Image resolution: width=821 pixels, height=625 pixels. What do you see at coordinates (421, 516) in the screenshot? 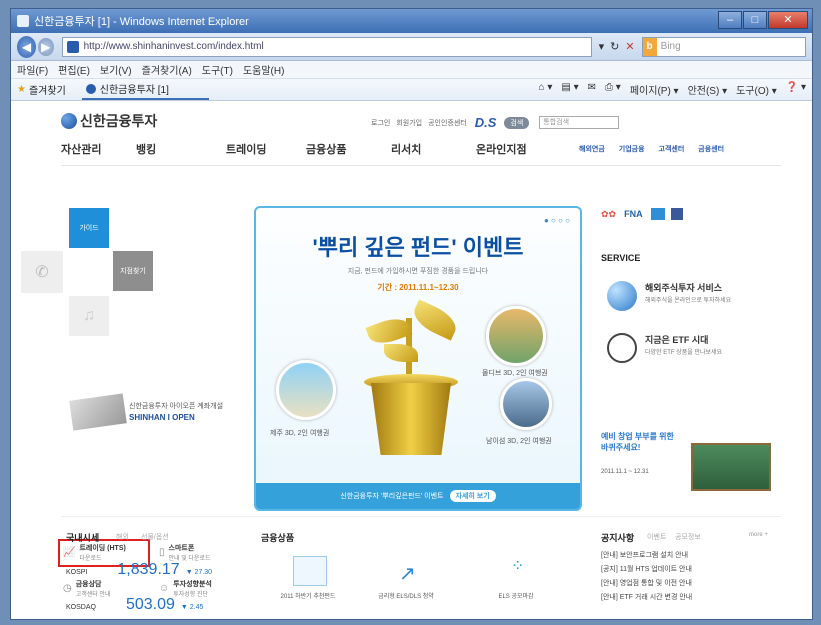
I see `section-divider` at bounding box center [421, 516].